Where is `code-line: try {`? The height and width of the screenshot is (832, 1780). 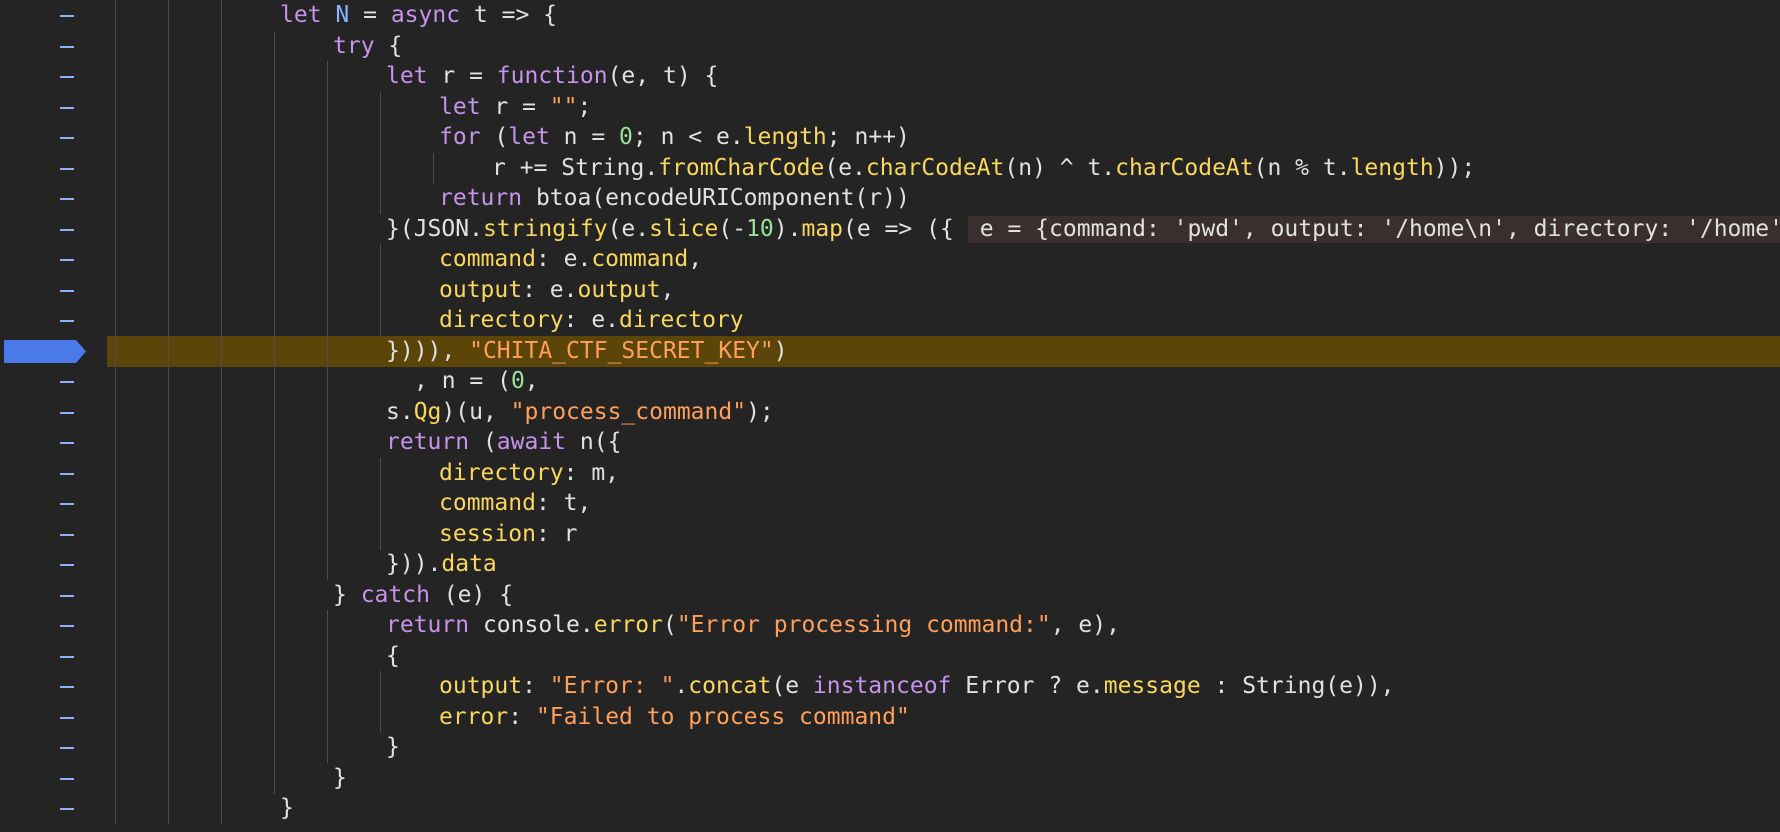 code-line: try { is located at coordinates (890, 46).